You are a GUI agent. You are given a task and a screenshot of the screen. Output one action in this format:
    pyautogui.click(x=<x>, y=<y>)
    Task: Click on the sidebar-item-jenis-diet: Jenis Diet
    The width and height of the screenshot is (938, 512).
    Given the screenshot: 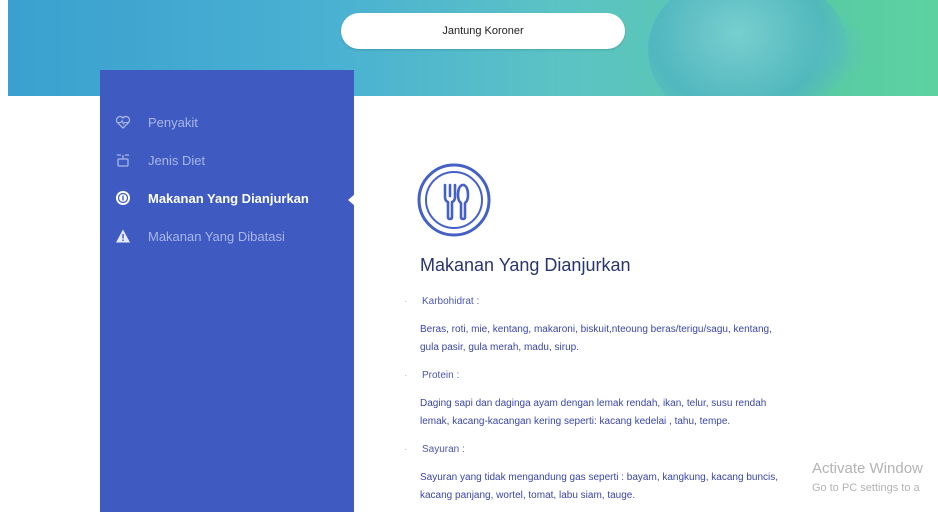 What is the action you would take?
    pyautogui.click(x=159, y=160)
    